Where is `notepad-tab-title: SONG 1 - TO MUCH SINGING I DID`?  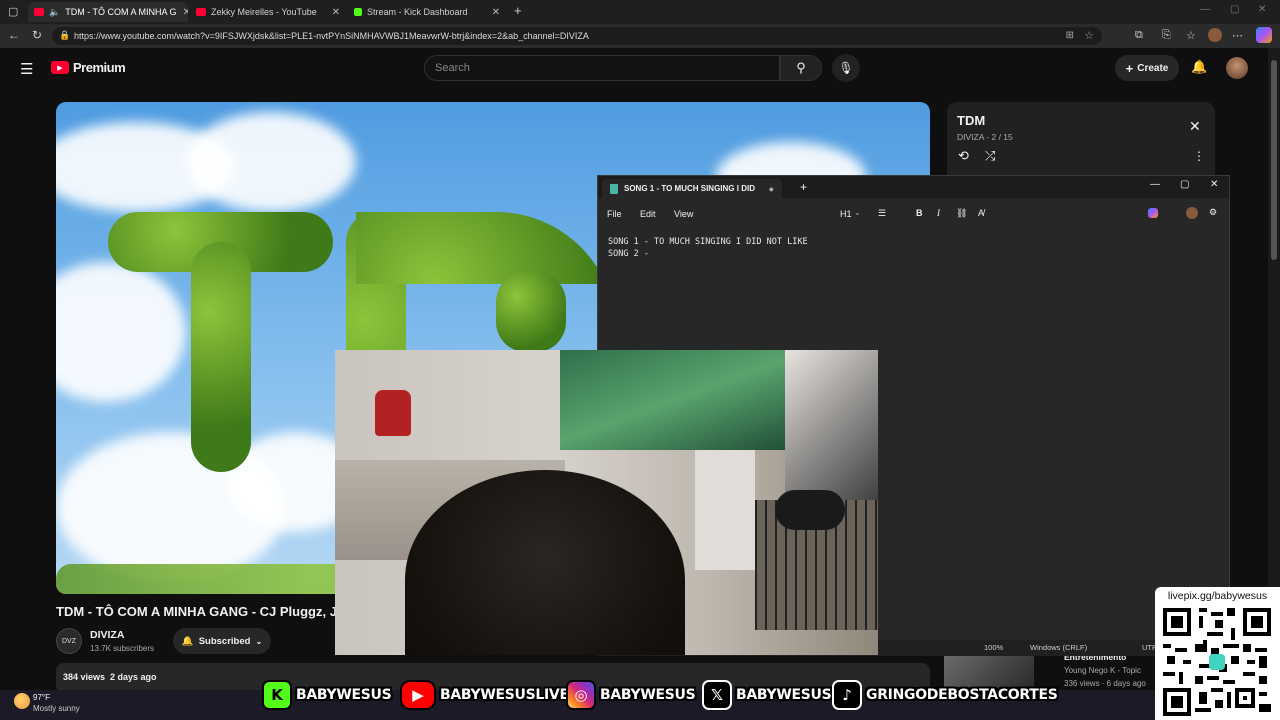 notepad-tab-title: SONG 1 - TO MUCH SINGING I DID is located at coordinates (689, 188).